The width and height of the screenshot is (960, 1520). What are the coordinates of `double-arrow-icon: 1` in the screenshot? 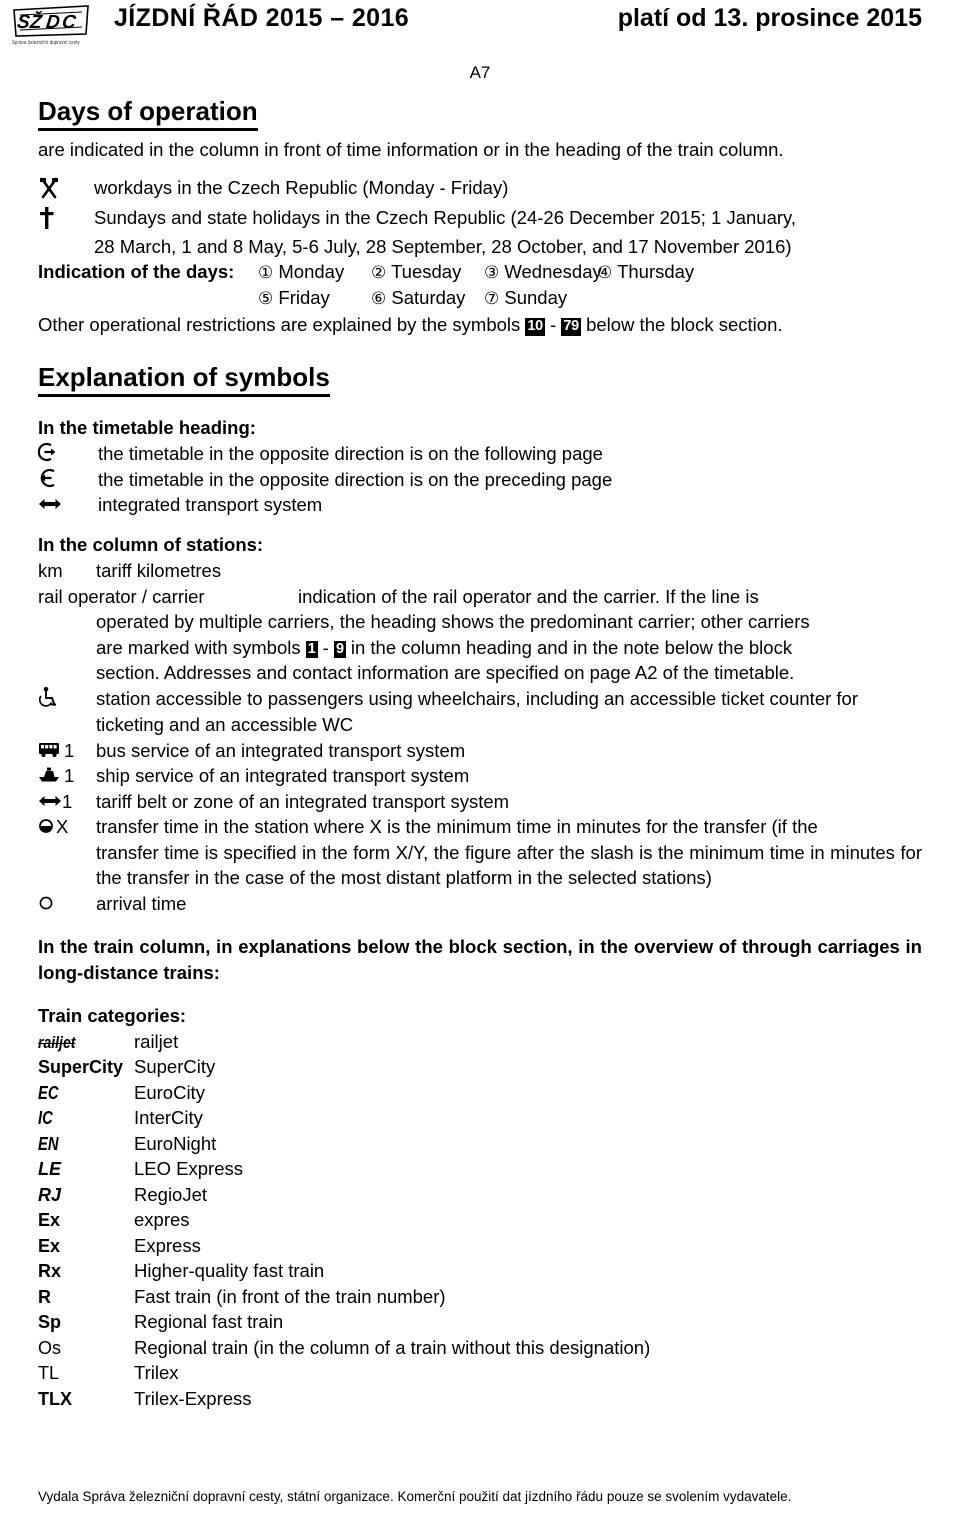 It's located at (67, 802).